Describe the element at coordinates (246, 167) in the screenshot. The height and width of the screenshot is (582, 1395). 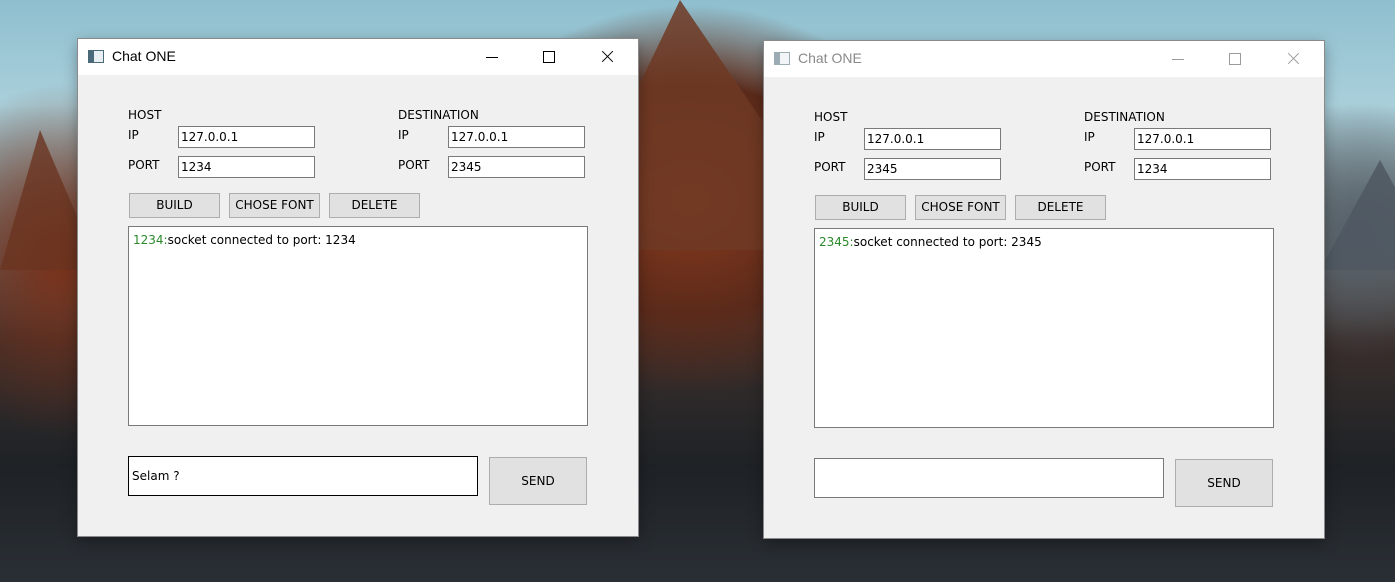
I see `host-port-input: 1234` at that location.